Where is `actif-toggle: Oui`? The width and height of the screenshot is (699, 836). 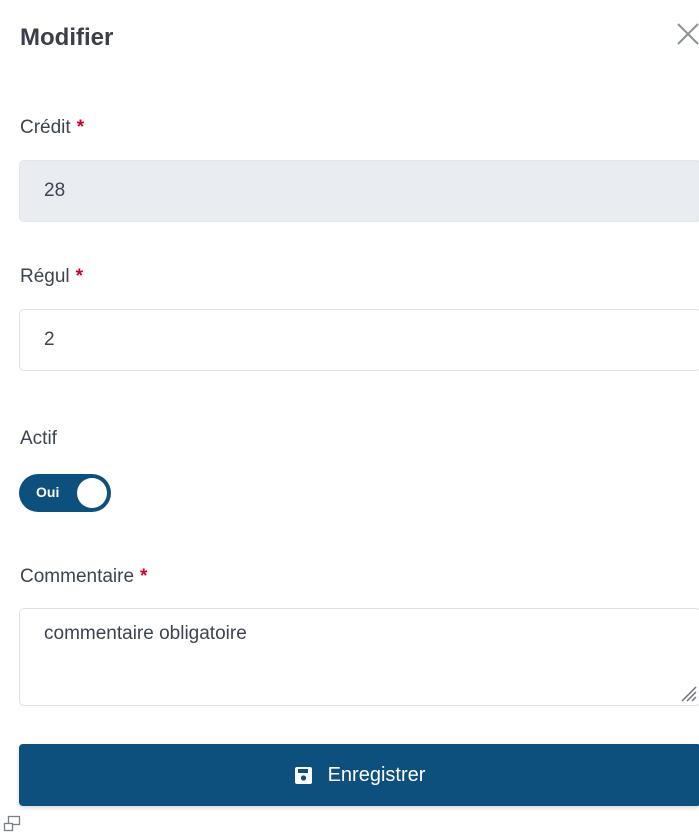 actif-toggle: Oui is located at coordinates (65, 493).